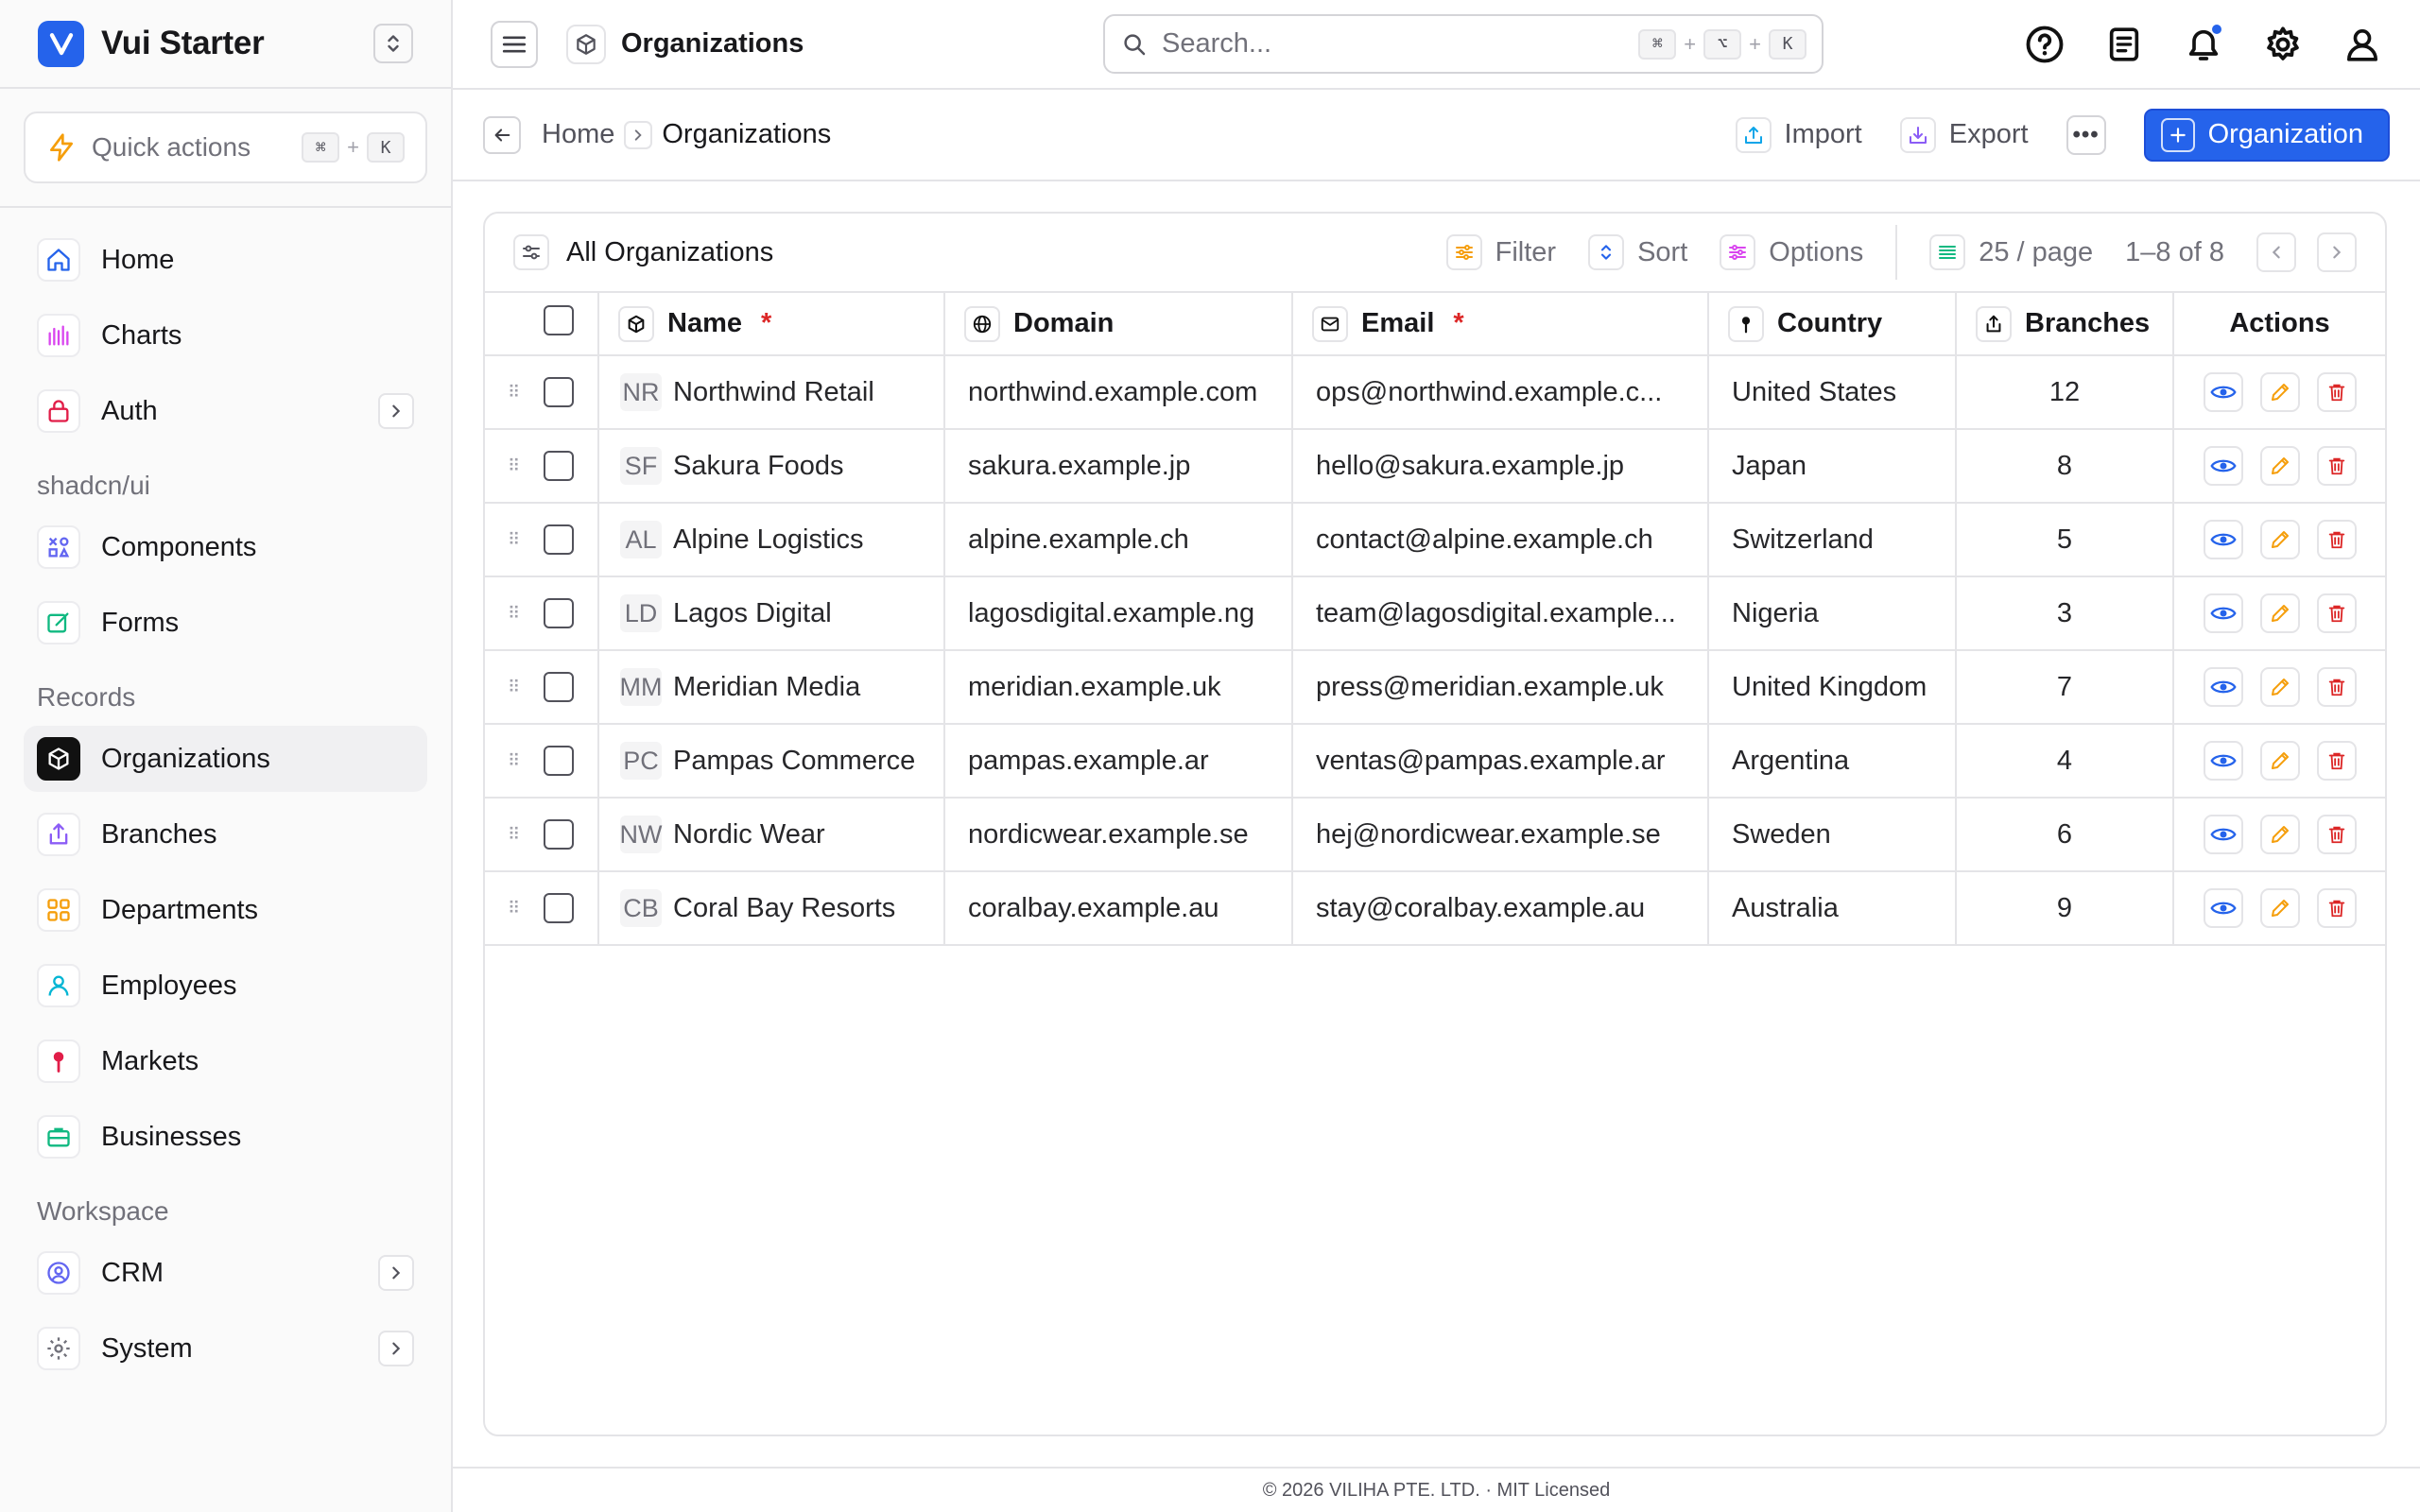 The width and height of the screenshot is (2420, 1512). What do you see at coordinates (1501, 252) in the screenshot?
I see `filter-button: Filter` at bounding box center [1501, 252].